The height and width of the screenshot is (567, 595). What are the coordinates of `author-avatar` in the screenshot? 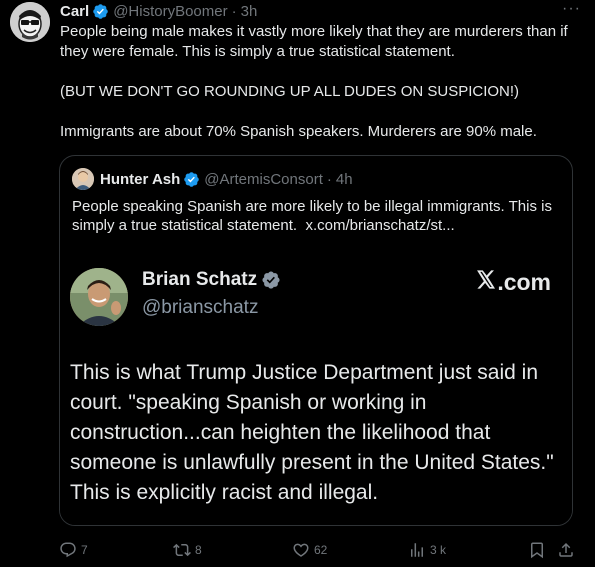 It's located at (30, 22).